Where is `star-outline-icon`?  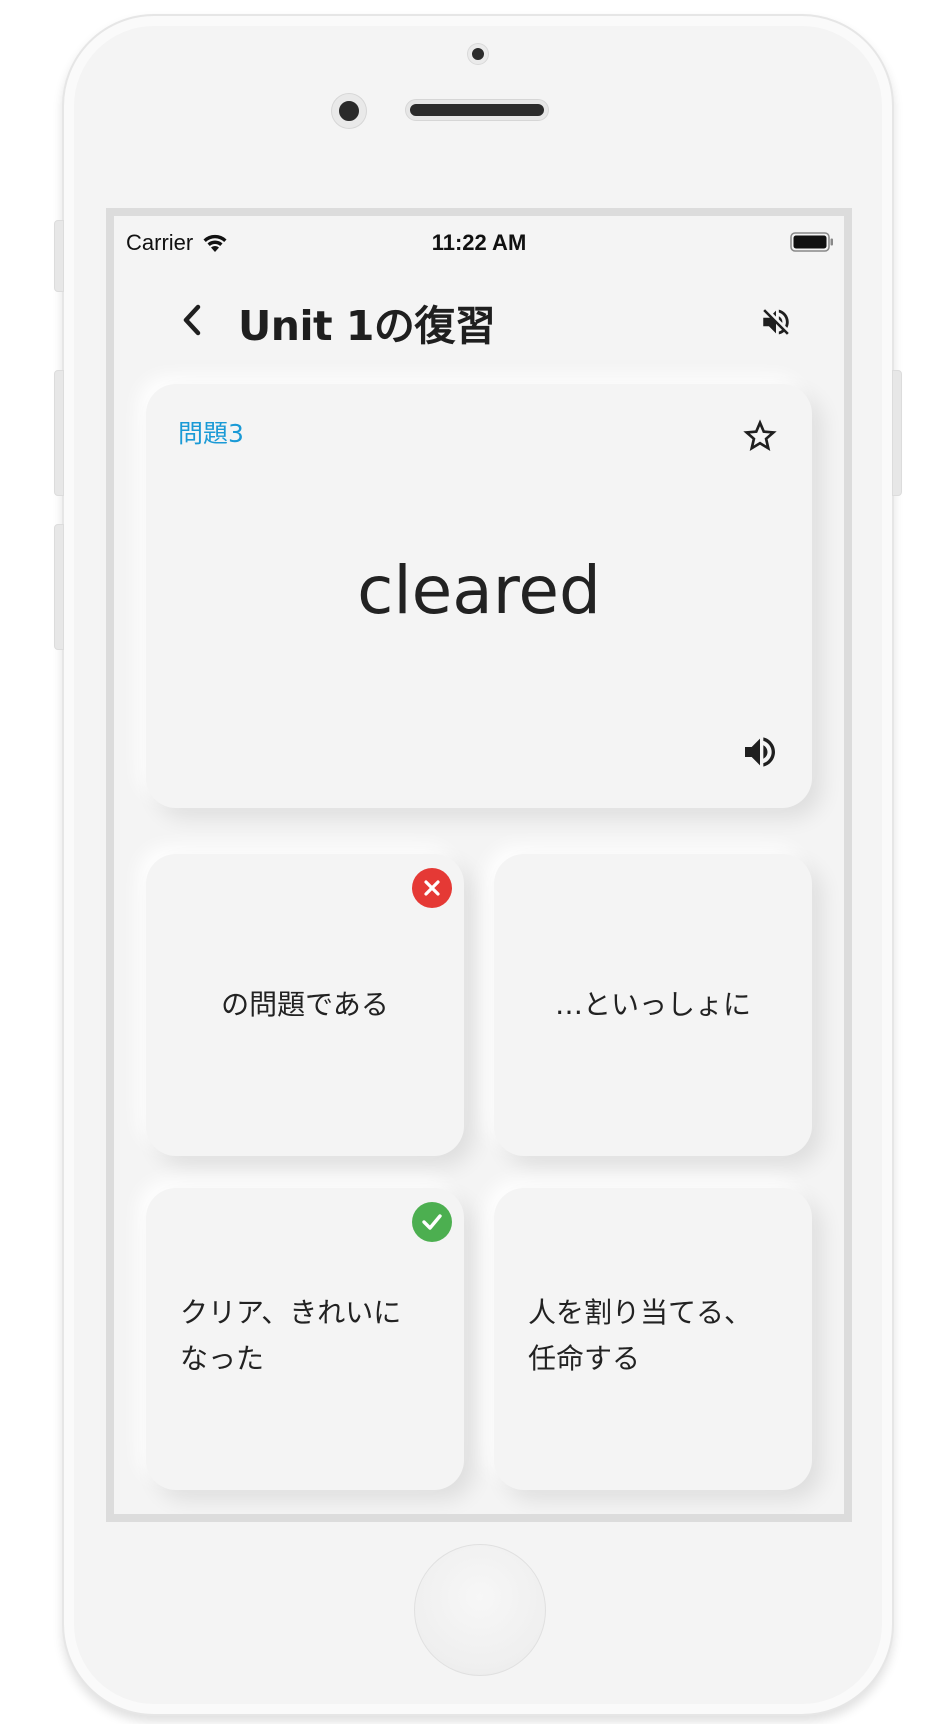
star-outline-icon is located at coordinates (760, 435).